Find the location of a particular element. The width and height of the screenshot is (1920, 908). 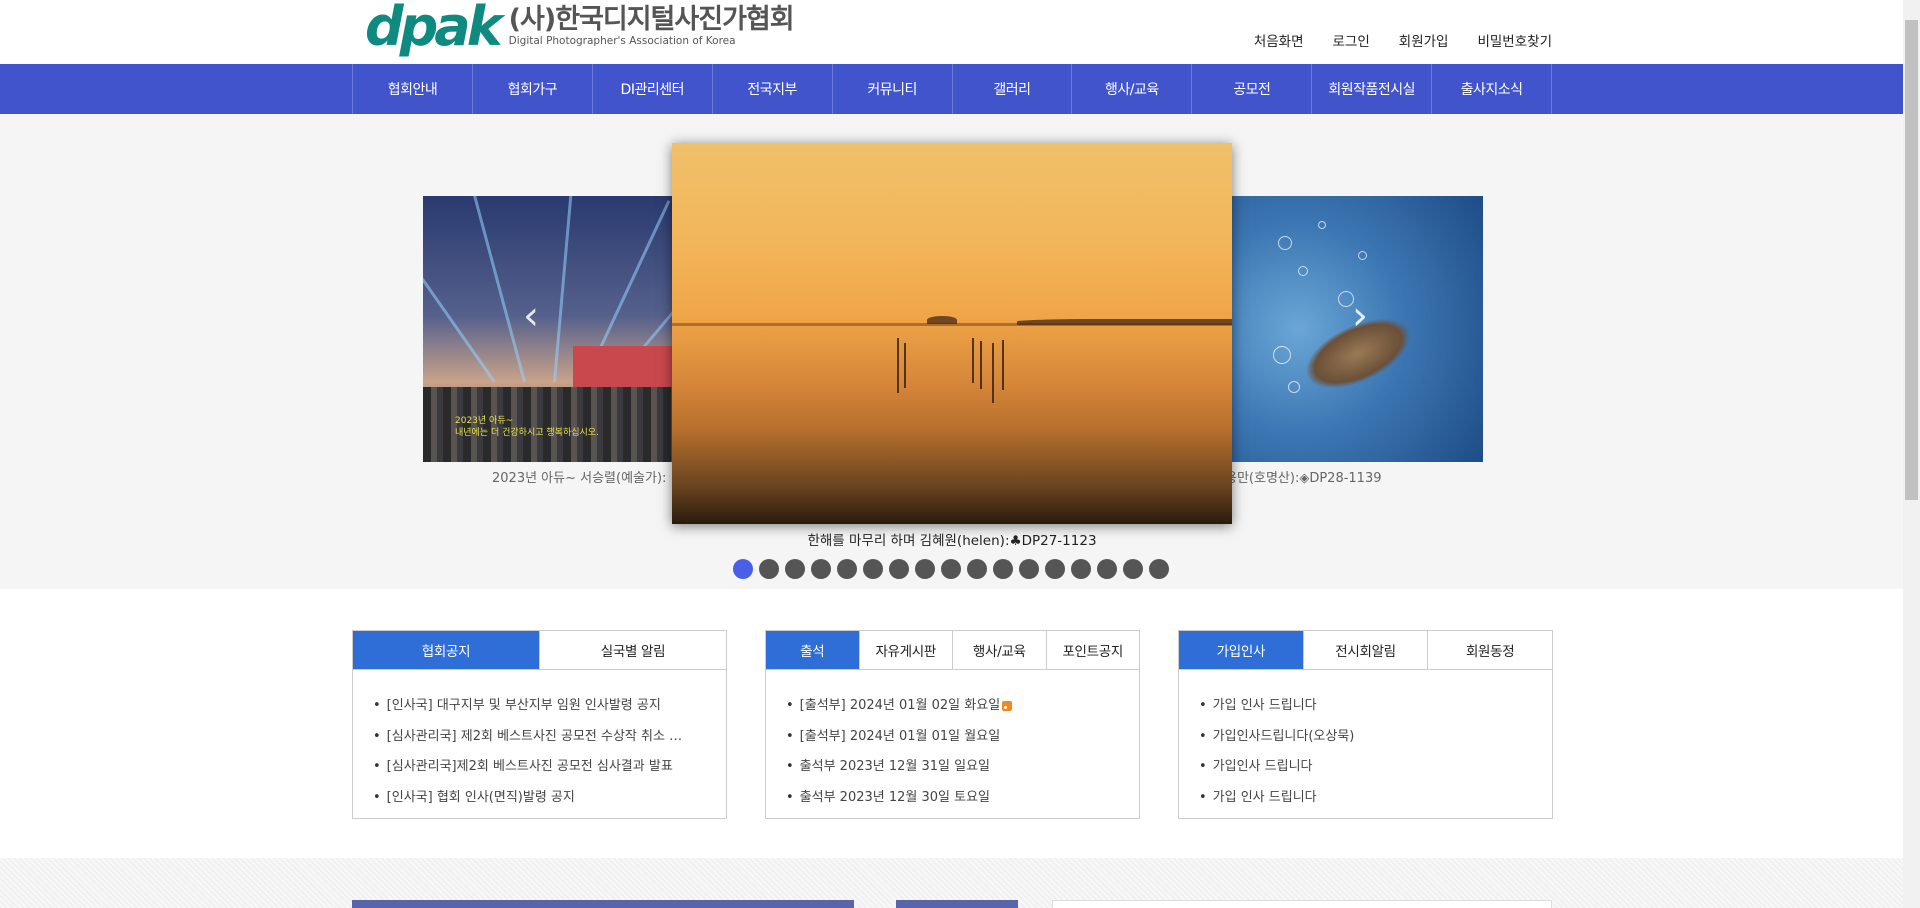

page-scrollbar is located at coordinates (1911, 454).